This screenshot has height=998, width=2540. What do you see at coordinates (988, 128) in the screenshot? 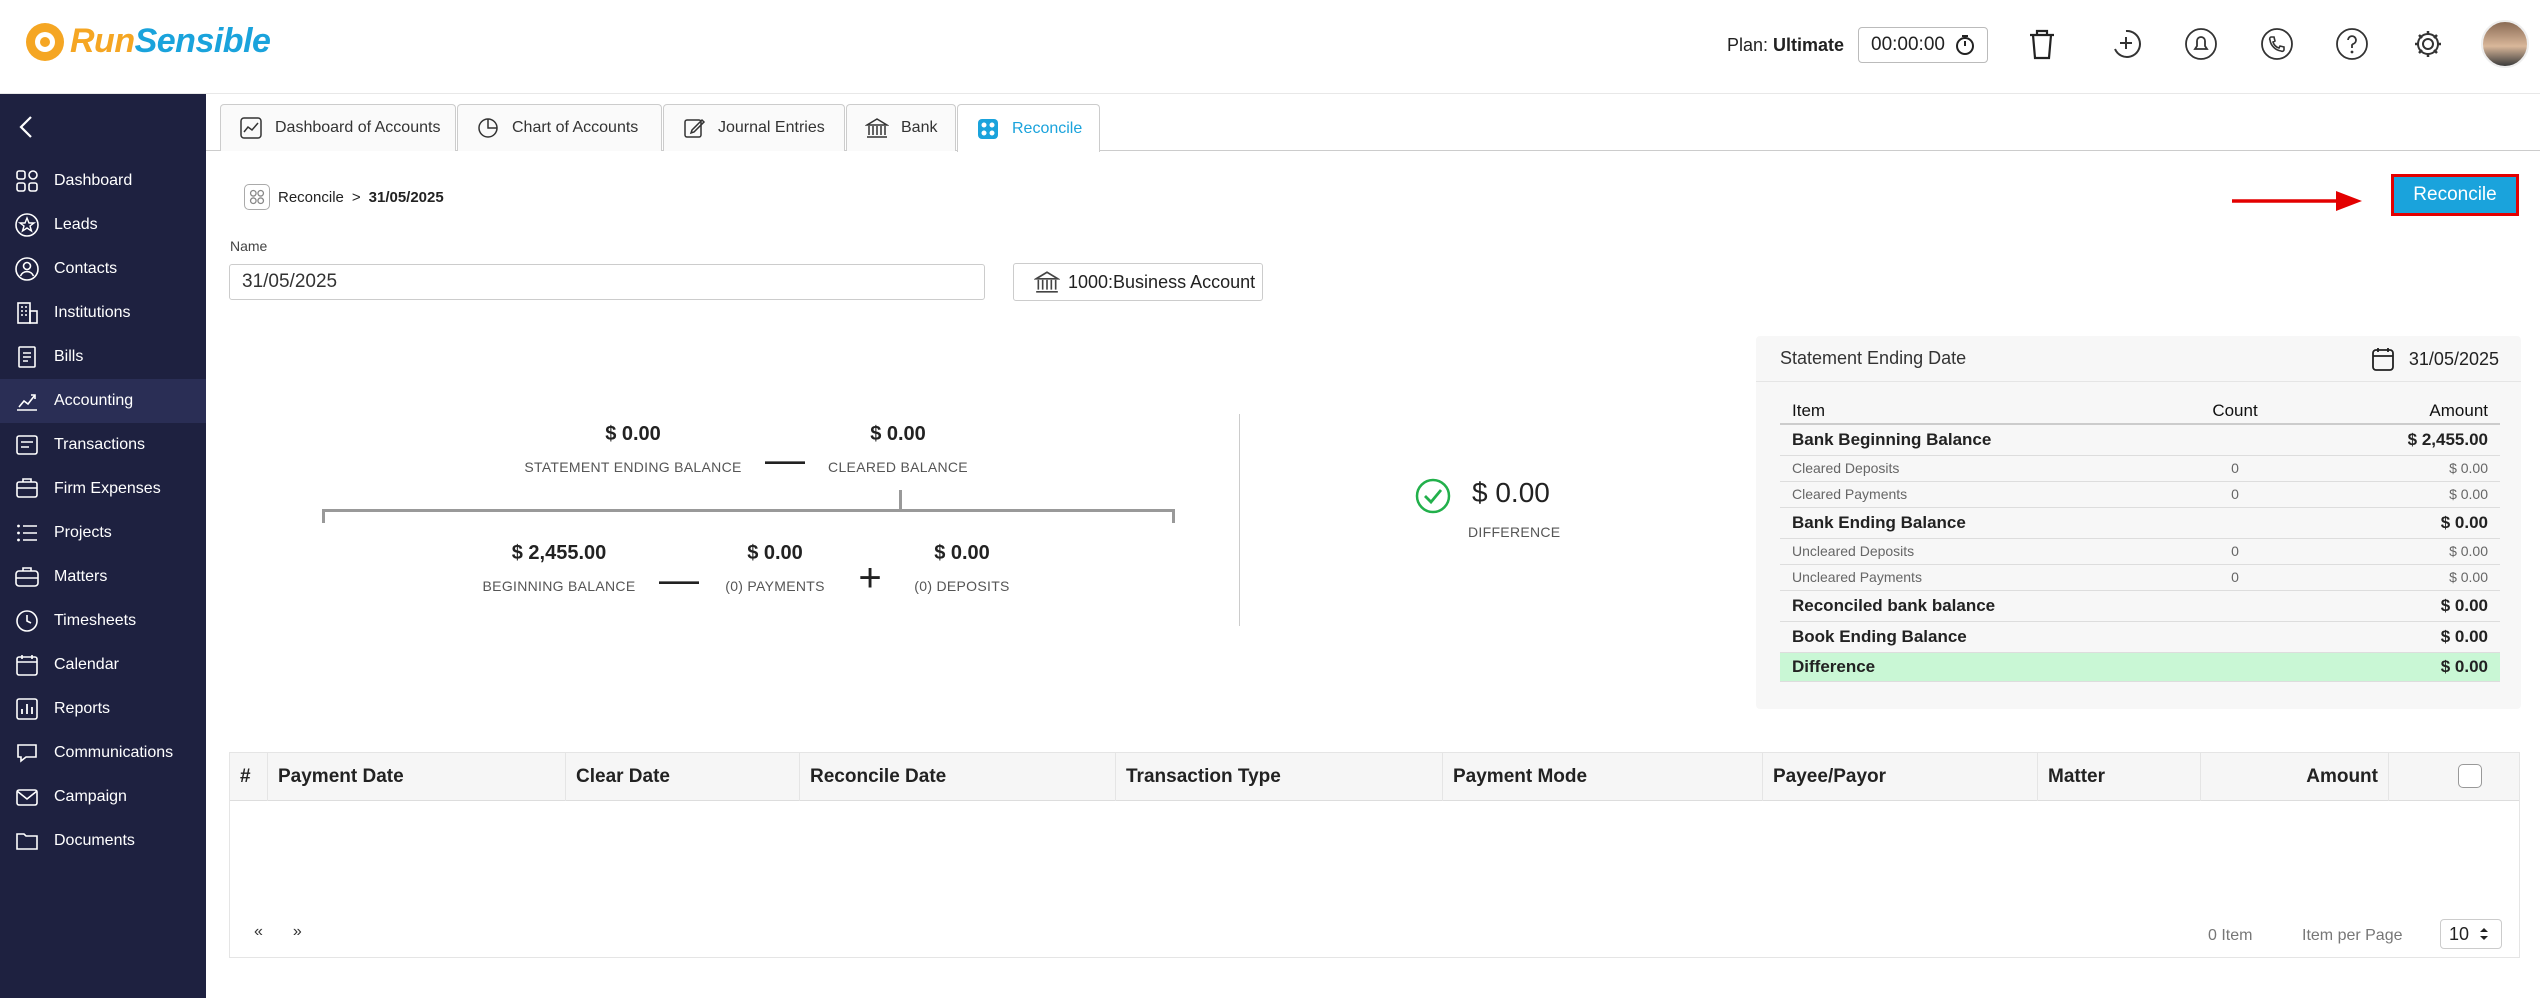
I see `reconcile-icon` at bounding box center [988, 128].